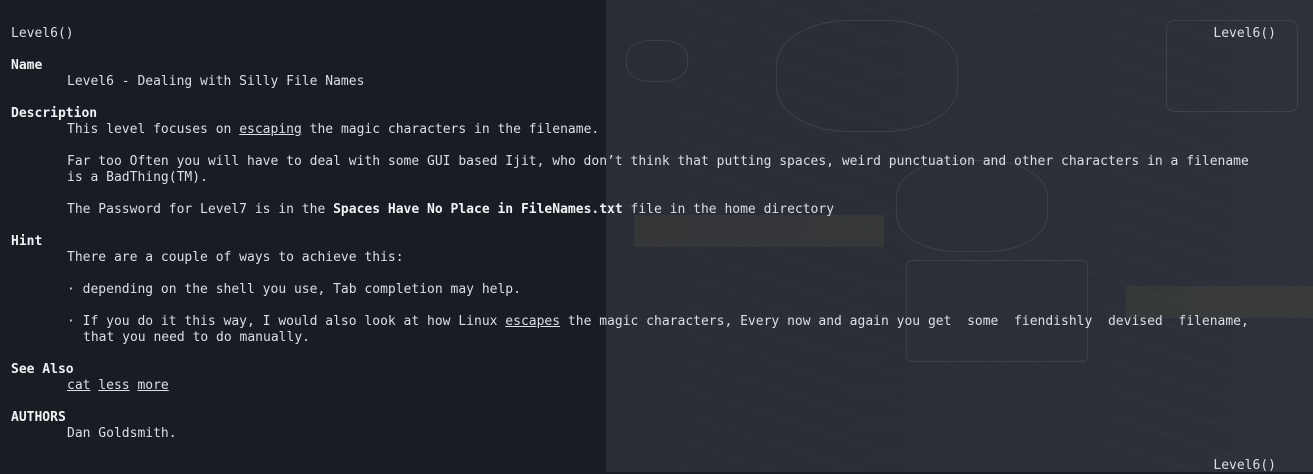  What do you see at coordinates (42, 369) in the screenshot?
I see `see-also-heading: See Also` at bounding box center [42, 369].